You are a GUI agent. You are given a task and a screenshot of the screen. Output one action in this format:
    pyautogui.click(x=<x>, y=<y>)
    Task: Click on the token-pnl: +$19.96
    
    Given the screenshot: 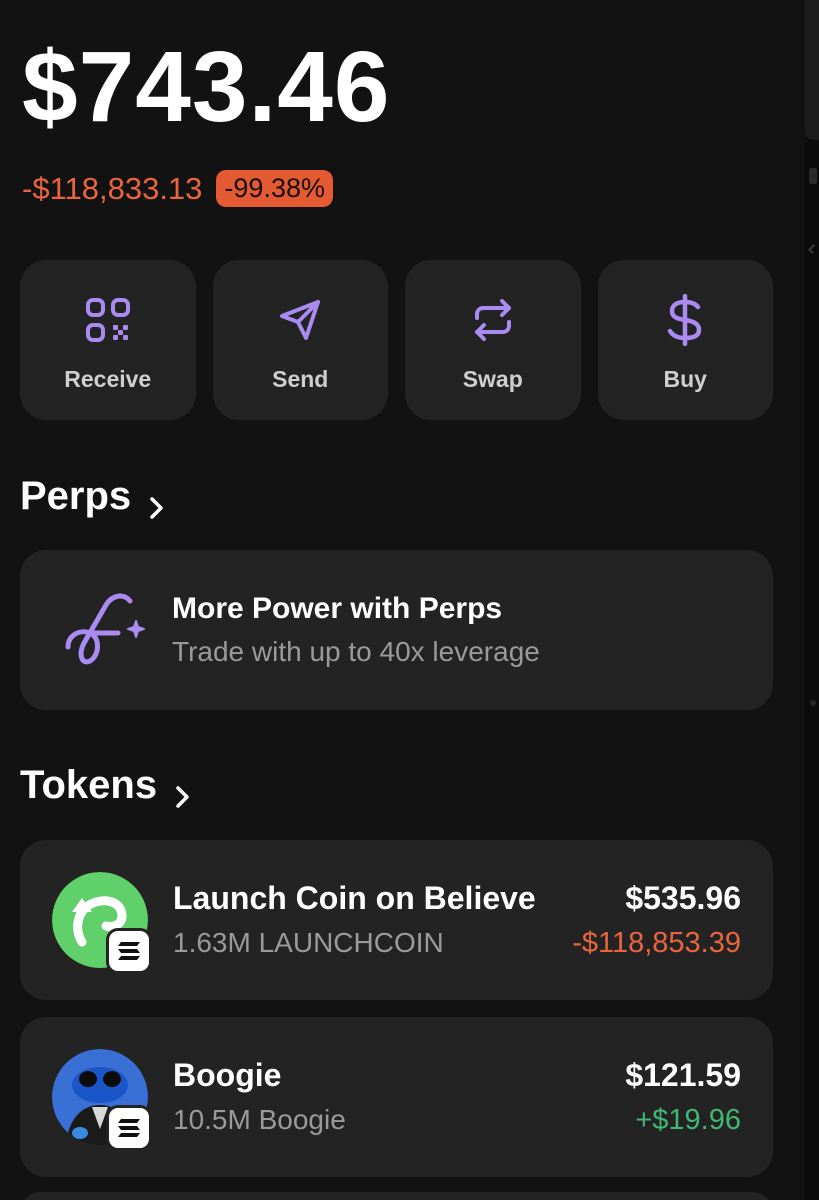 What is the action you would take?
    pyautogui.click(x=688, y=1120)
    